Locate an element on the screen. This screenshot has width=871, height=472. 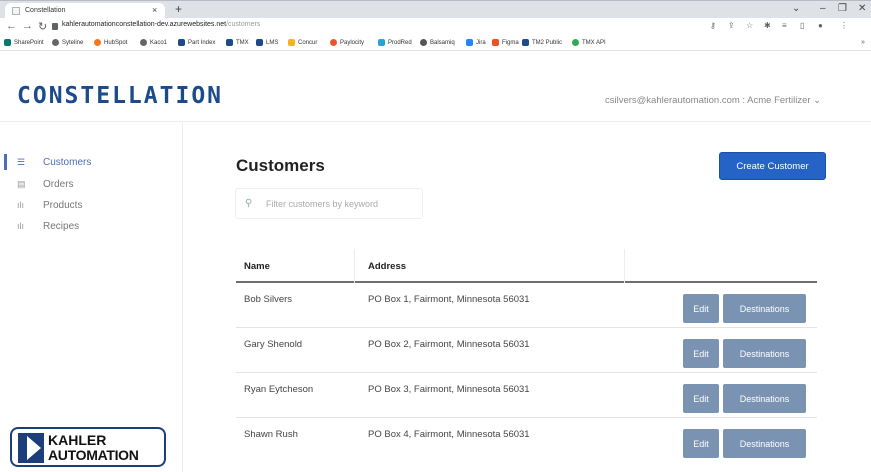
create-customer-button: Create Customer is located at coordinates (772, 166).